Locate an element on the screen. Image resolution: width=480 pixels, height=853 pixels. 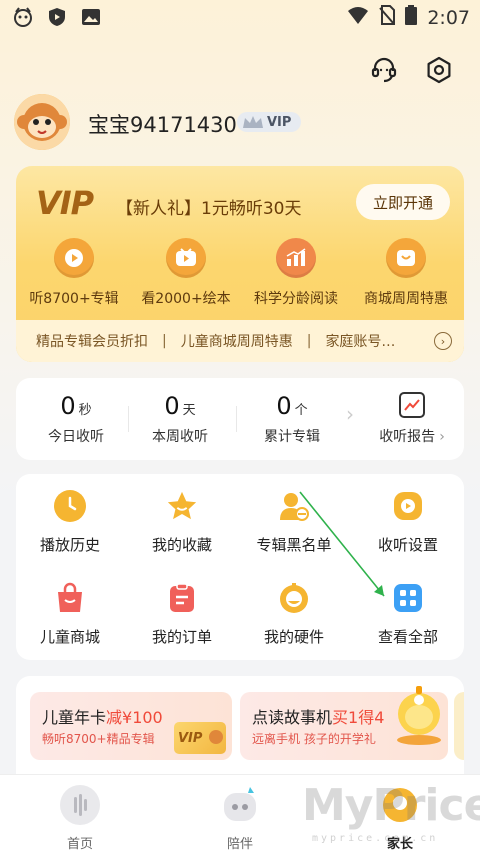
stat-unit: 天 is located at coordinates (189, 410).